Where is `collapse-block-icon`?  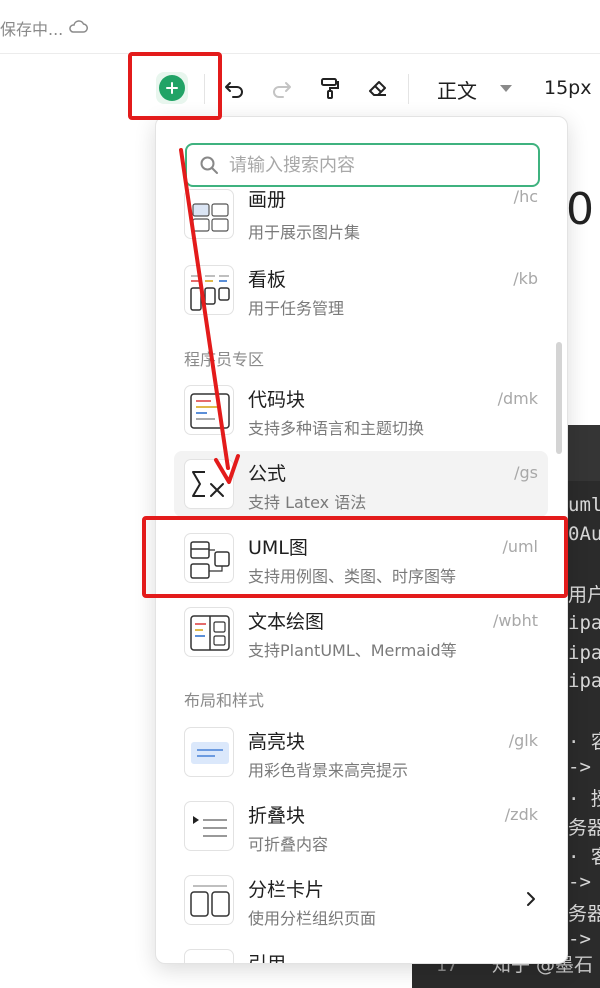 collapse-block-icon is located at coordinates (209, 826).